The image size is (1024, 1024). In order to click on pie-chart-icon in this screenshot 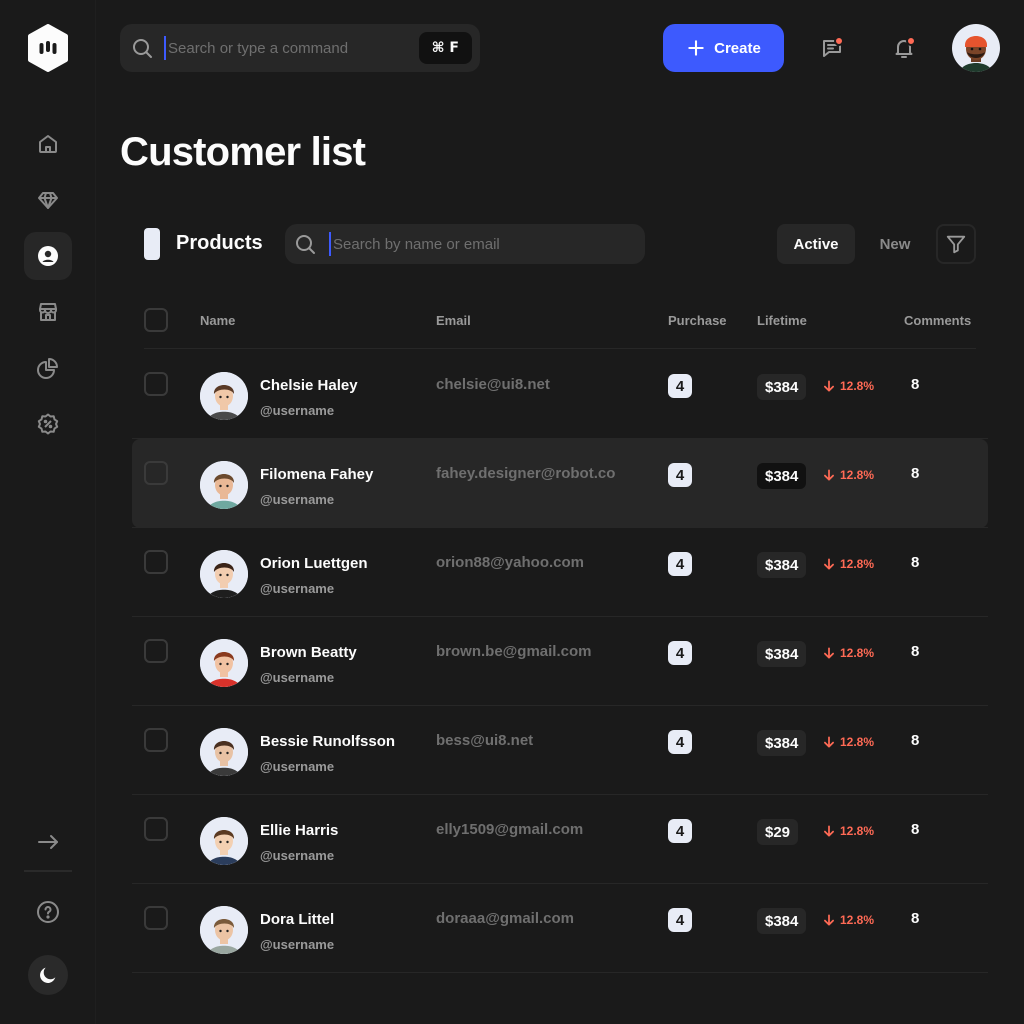, I will do `click(47, 368)`.